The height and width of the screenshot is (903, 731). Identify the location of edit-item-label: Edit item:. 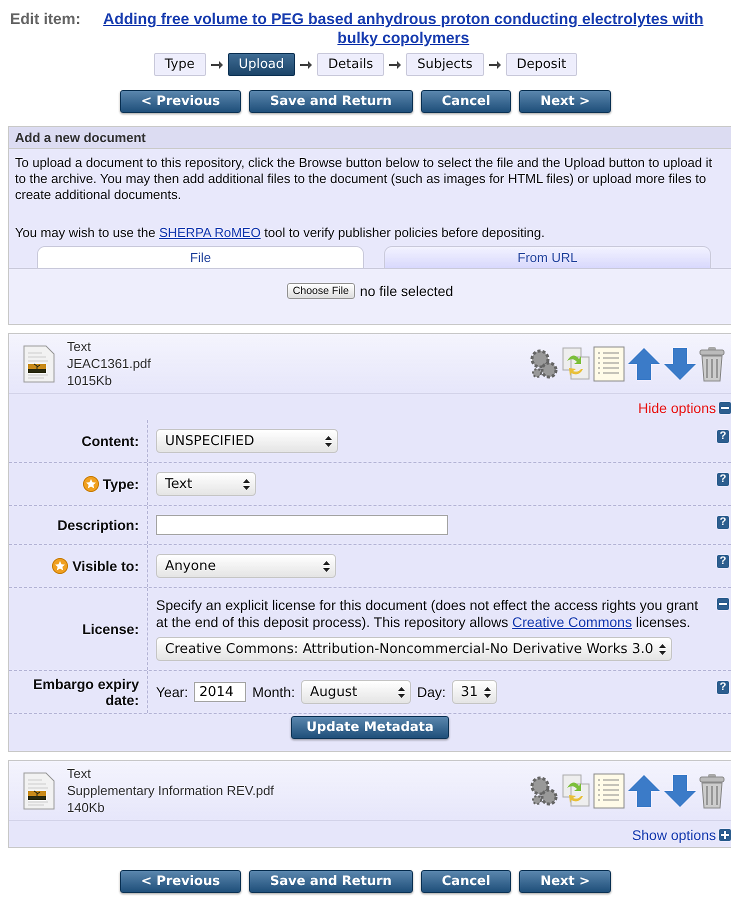
(45, 19).